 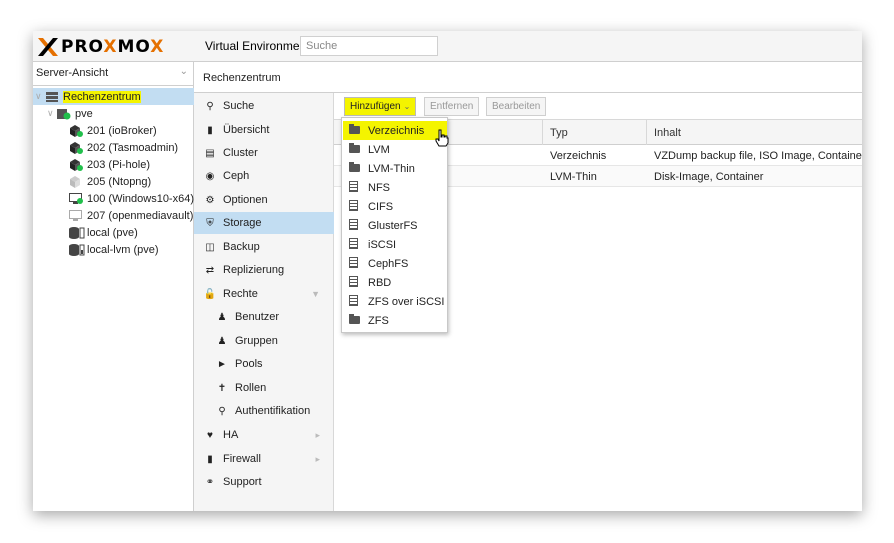 I want to click on menu-item-iscsi: iSCSI, so click(x=395, y=244).